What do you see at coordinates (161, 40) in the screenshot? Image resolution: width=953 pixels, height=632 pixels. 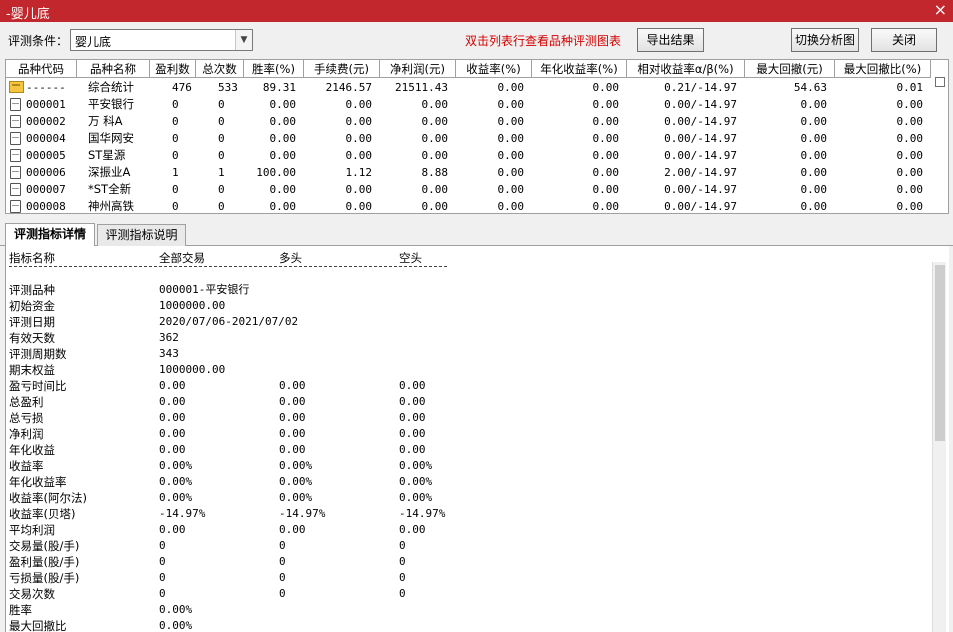 I see `condition-select: 婴儿底 ▼` at bounding box center [161, 40].